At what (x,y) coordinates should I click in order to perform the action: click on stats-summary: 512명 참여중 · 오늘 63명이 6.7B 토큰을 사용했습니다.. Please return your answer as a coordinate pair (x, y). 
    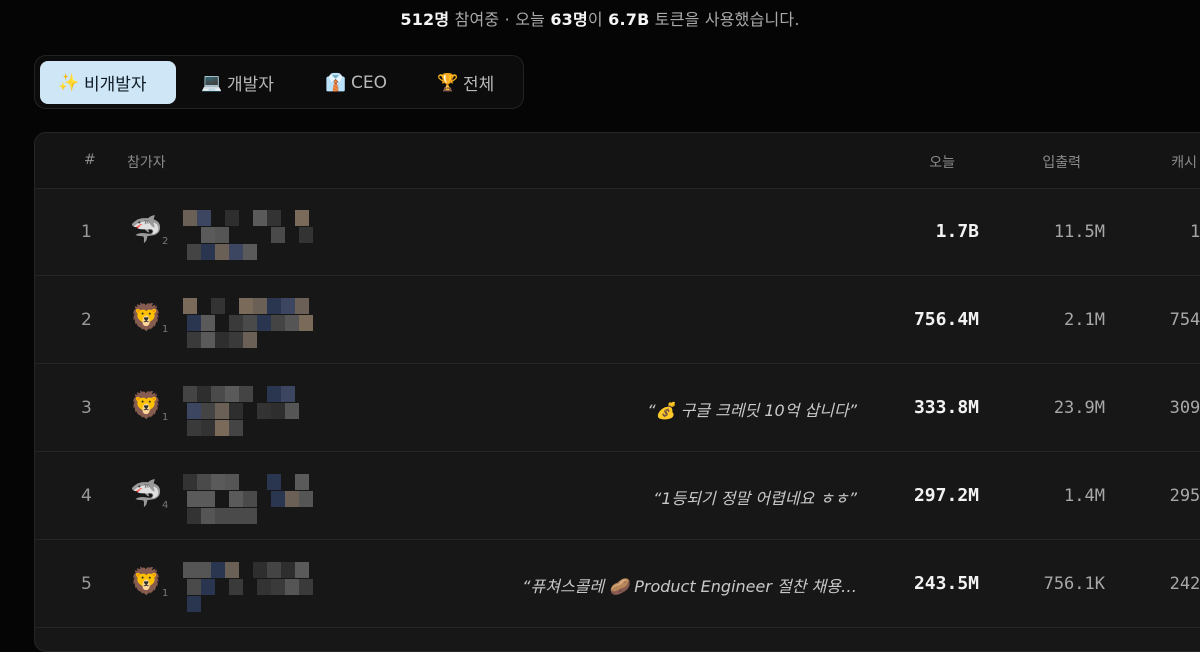
    Looking at the image, I should click on (600, 19).